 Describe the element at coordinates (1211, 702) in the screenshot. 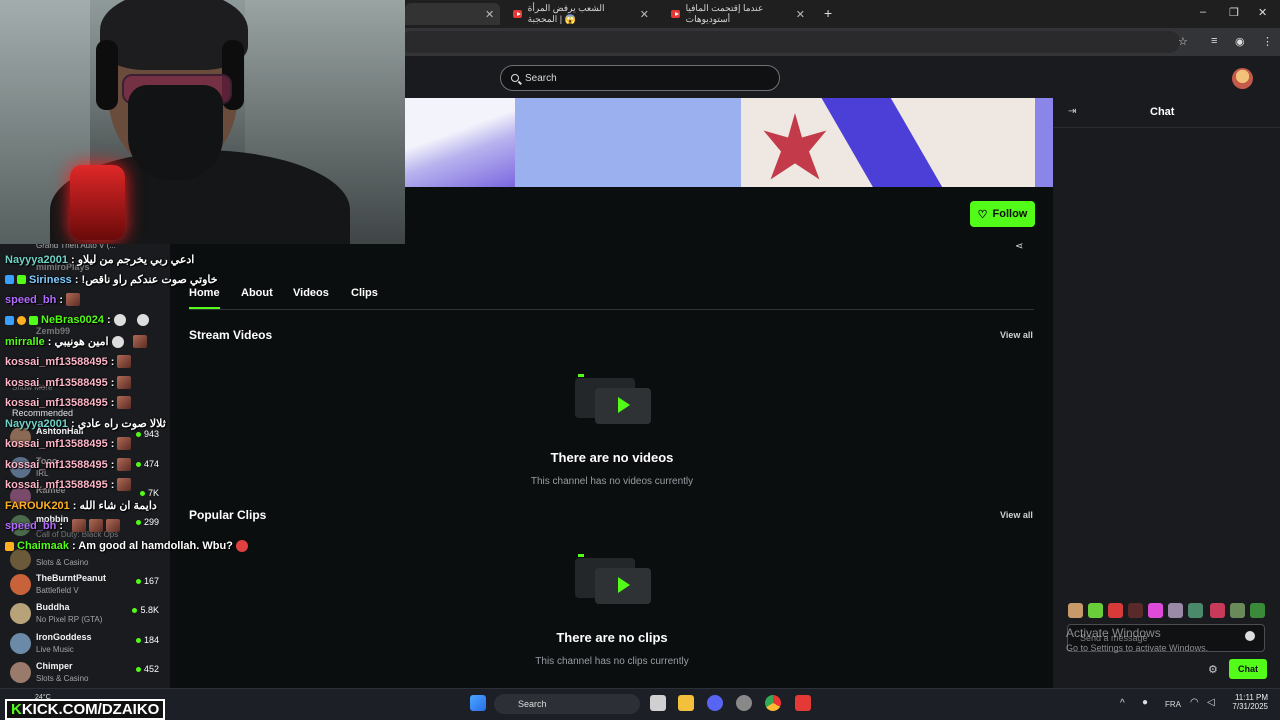

I see `volume-icon: ◁` at that location.